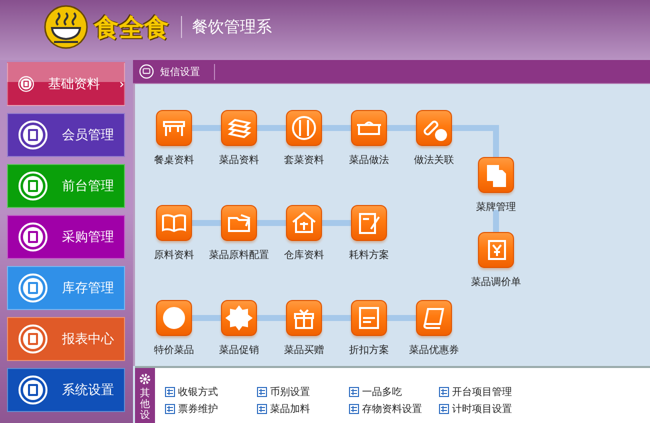  I want to click on gift-icon, so click(304, 318).